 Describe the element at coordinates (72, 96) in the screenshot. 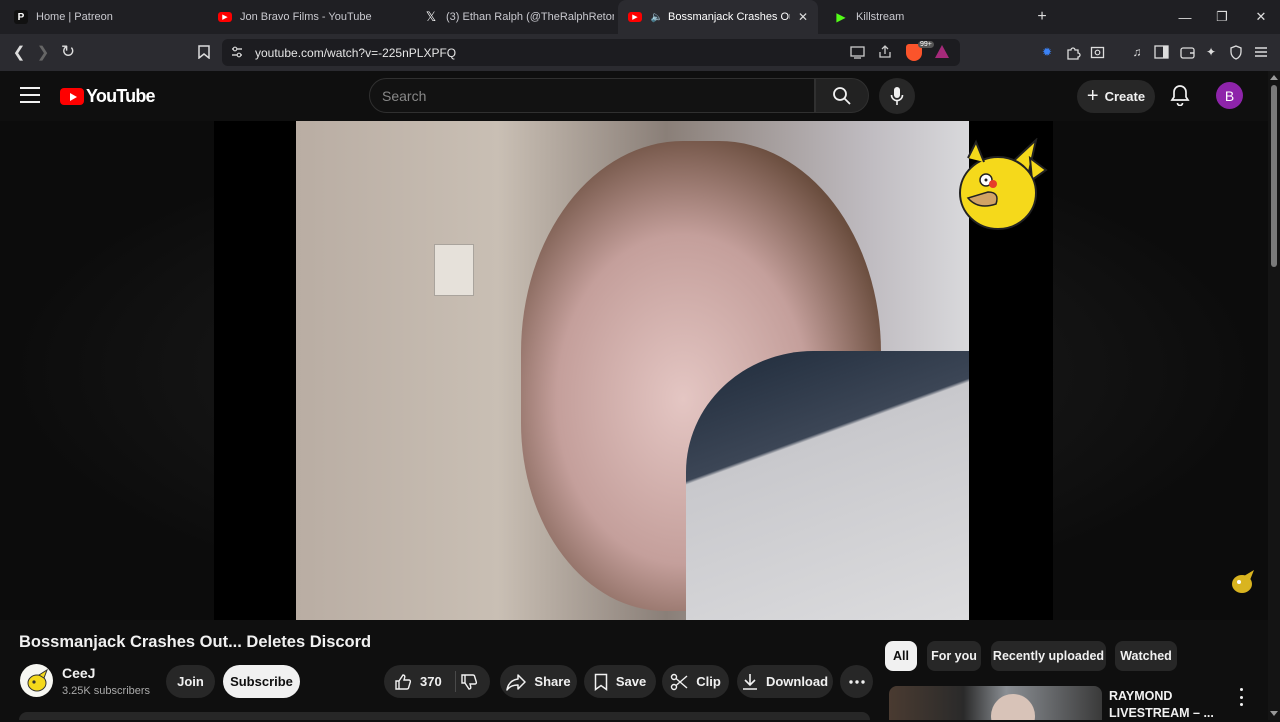

I see `youtube-play-icon` at that location.